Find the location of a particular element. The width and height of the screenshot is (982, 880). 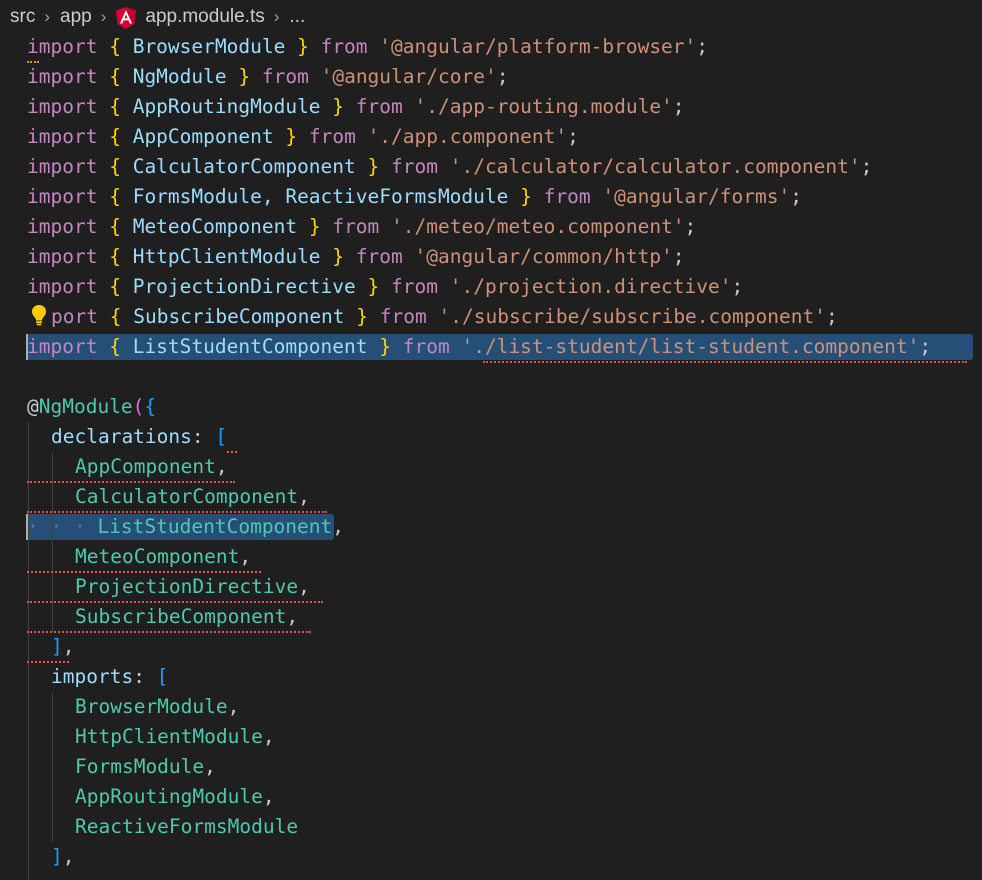

code-line-27: ReactiveFormsModule is located at coordinates (187, 826).